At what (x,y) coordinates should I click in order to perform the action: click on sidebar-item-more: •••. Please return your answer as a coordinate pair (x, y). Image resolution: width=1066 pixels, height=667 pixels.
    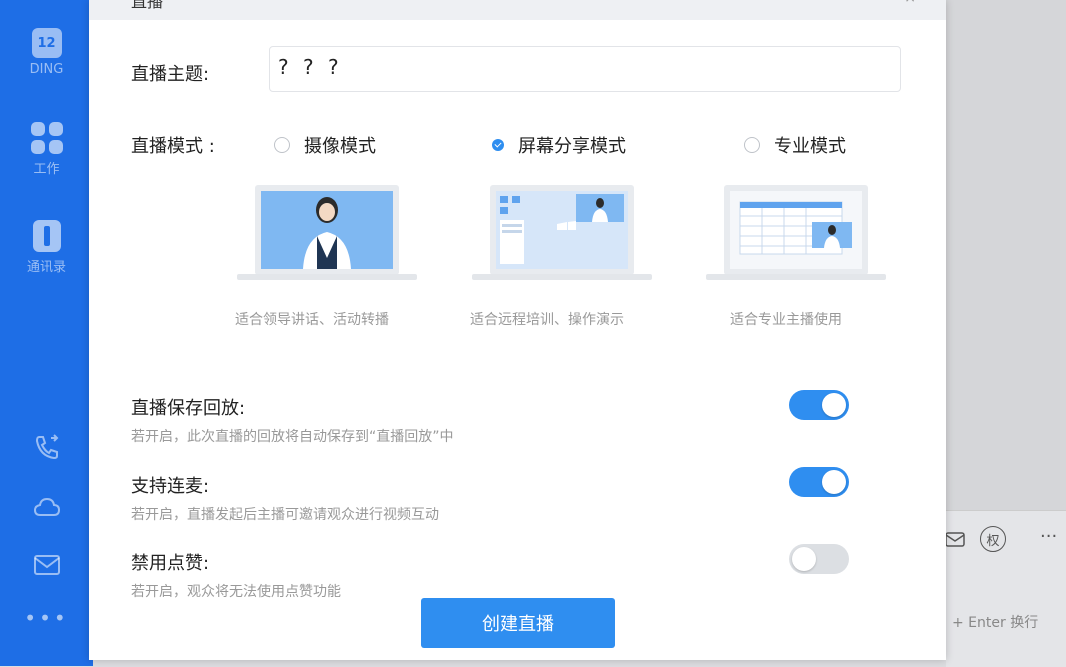
    Looking at the image, I should click on (46, 618).